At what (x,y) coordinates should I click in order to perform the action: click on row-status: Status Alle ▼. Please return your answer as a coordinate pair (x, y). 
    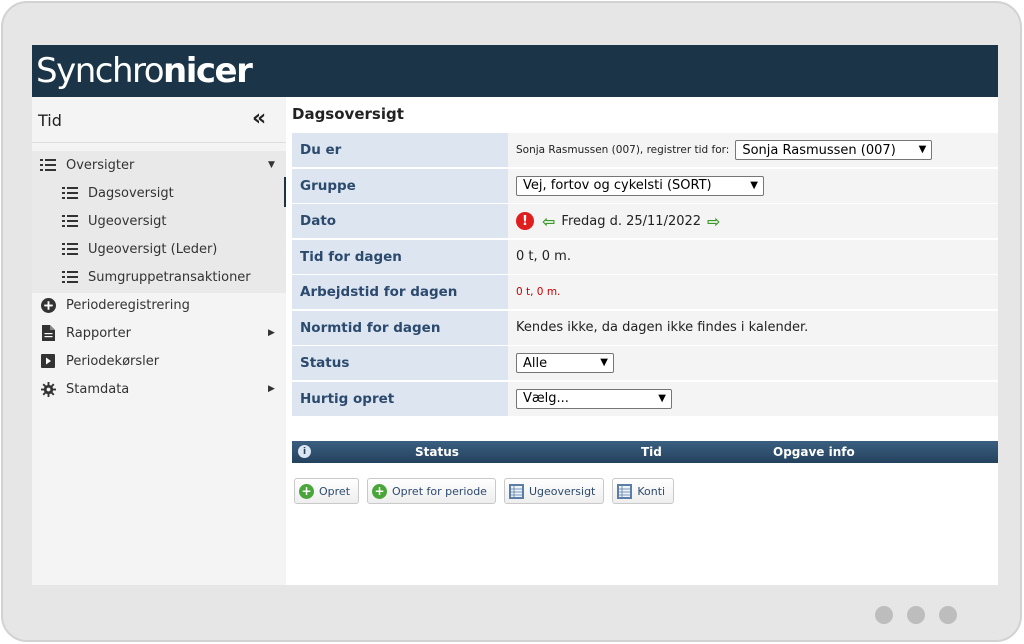
    Looking at the image, I should click on (645, 363).